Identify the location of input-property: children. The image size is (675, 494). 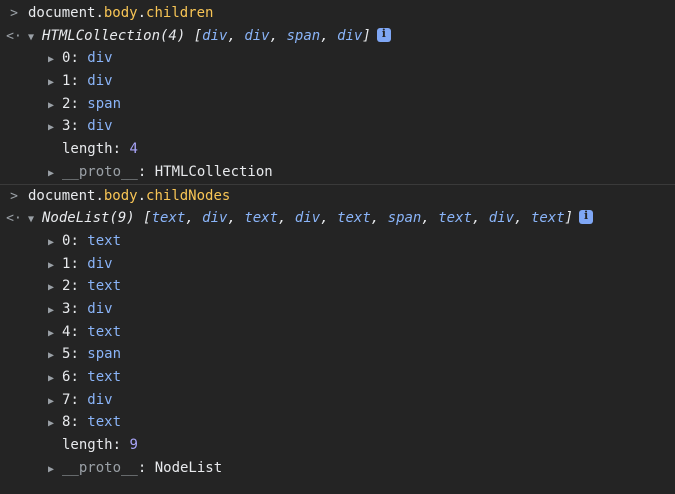
(180, 13).